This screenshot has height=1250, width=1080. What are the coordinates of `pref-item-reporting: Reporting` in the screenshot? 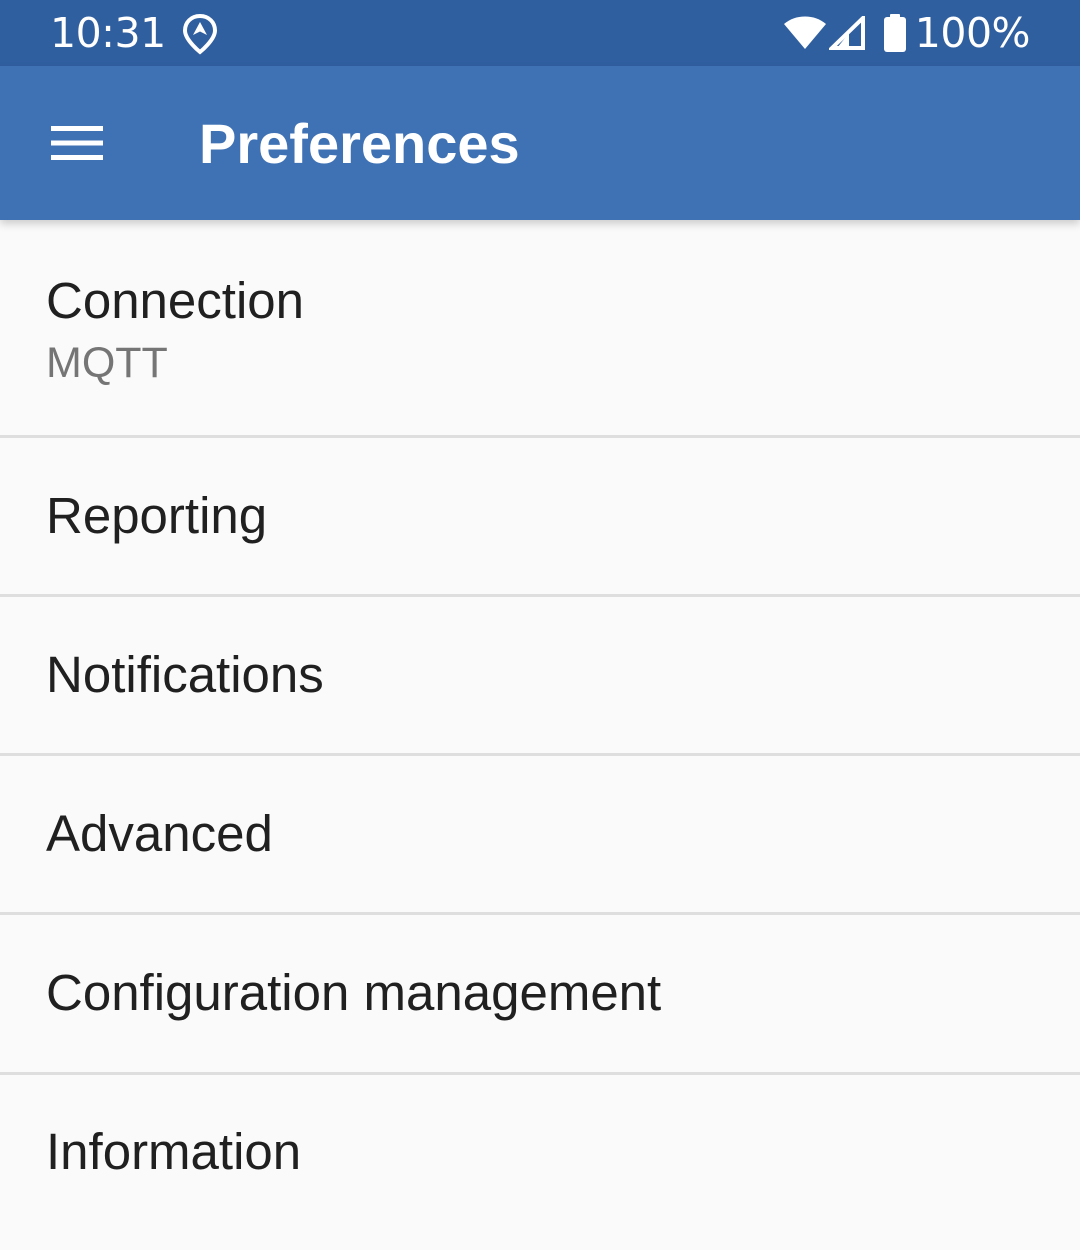 It's located at (540, 517).